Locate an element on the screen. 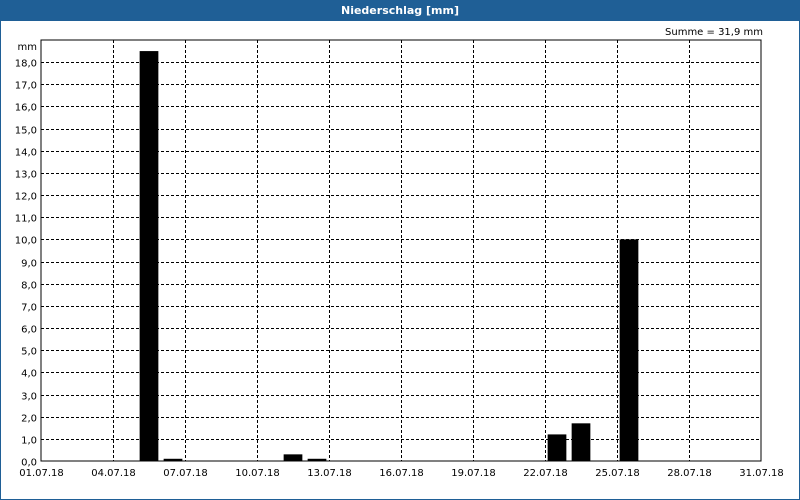 The width and height of the screenshot is (800, 500). x-tick-label: 25.07.18 is located at coordinates (617, 473).